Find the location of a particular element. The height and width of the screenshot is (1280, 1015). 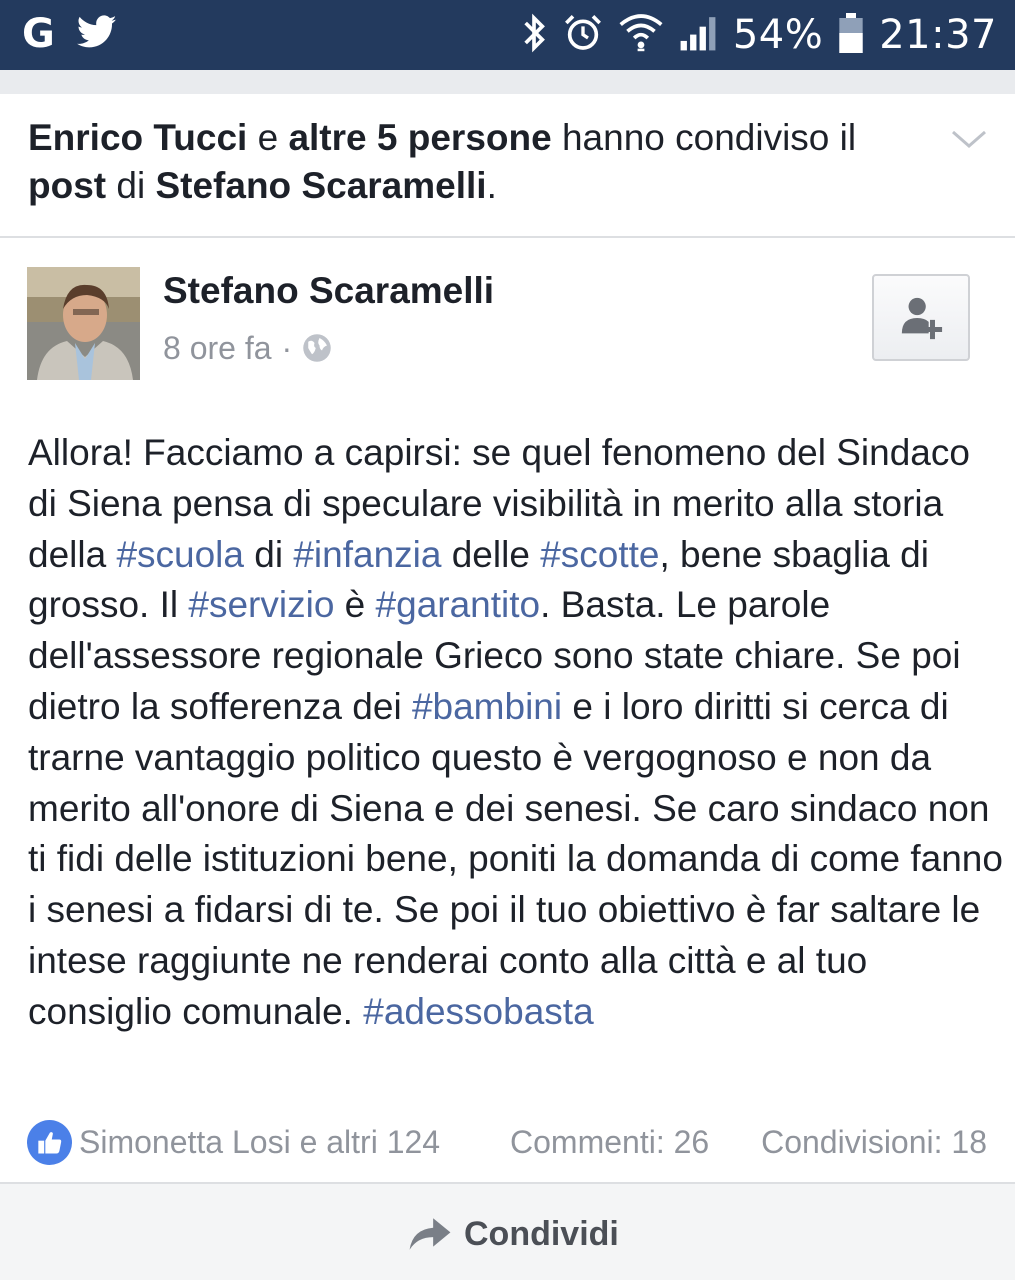

owner-link: Stefano Scaramelli is located at coordinates (320, 185).